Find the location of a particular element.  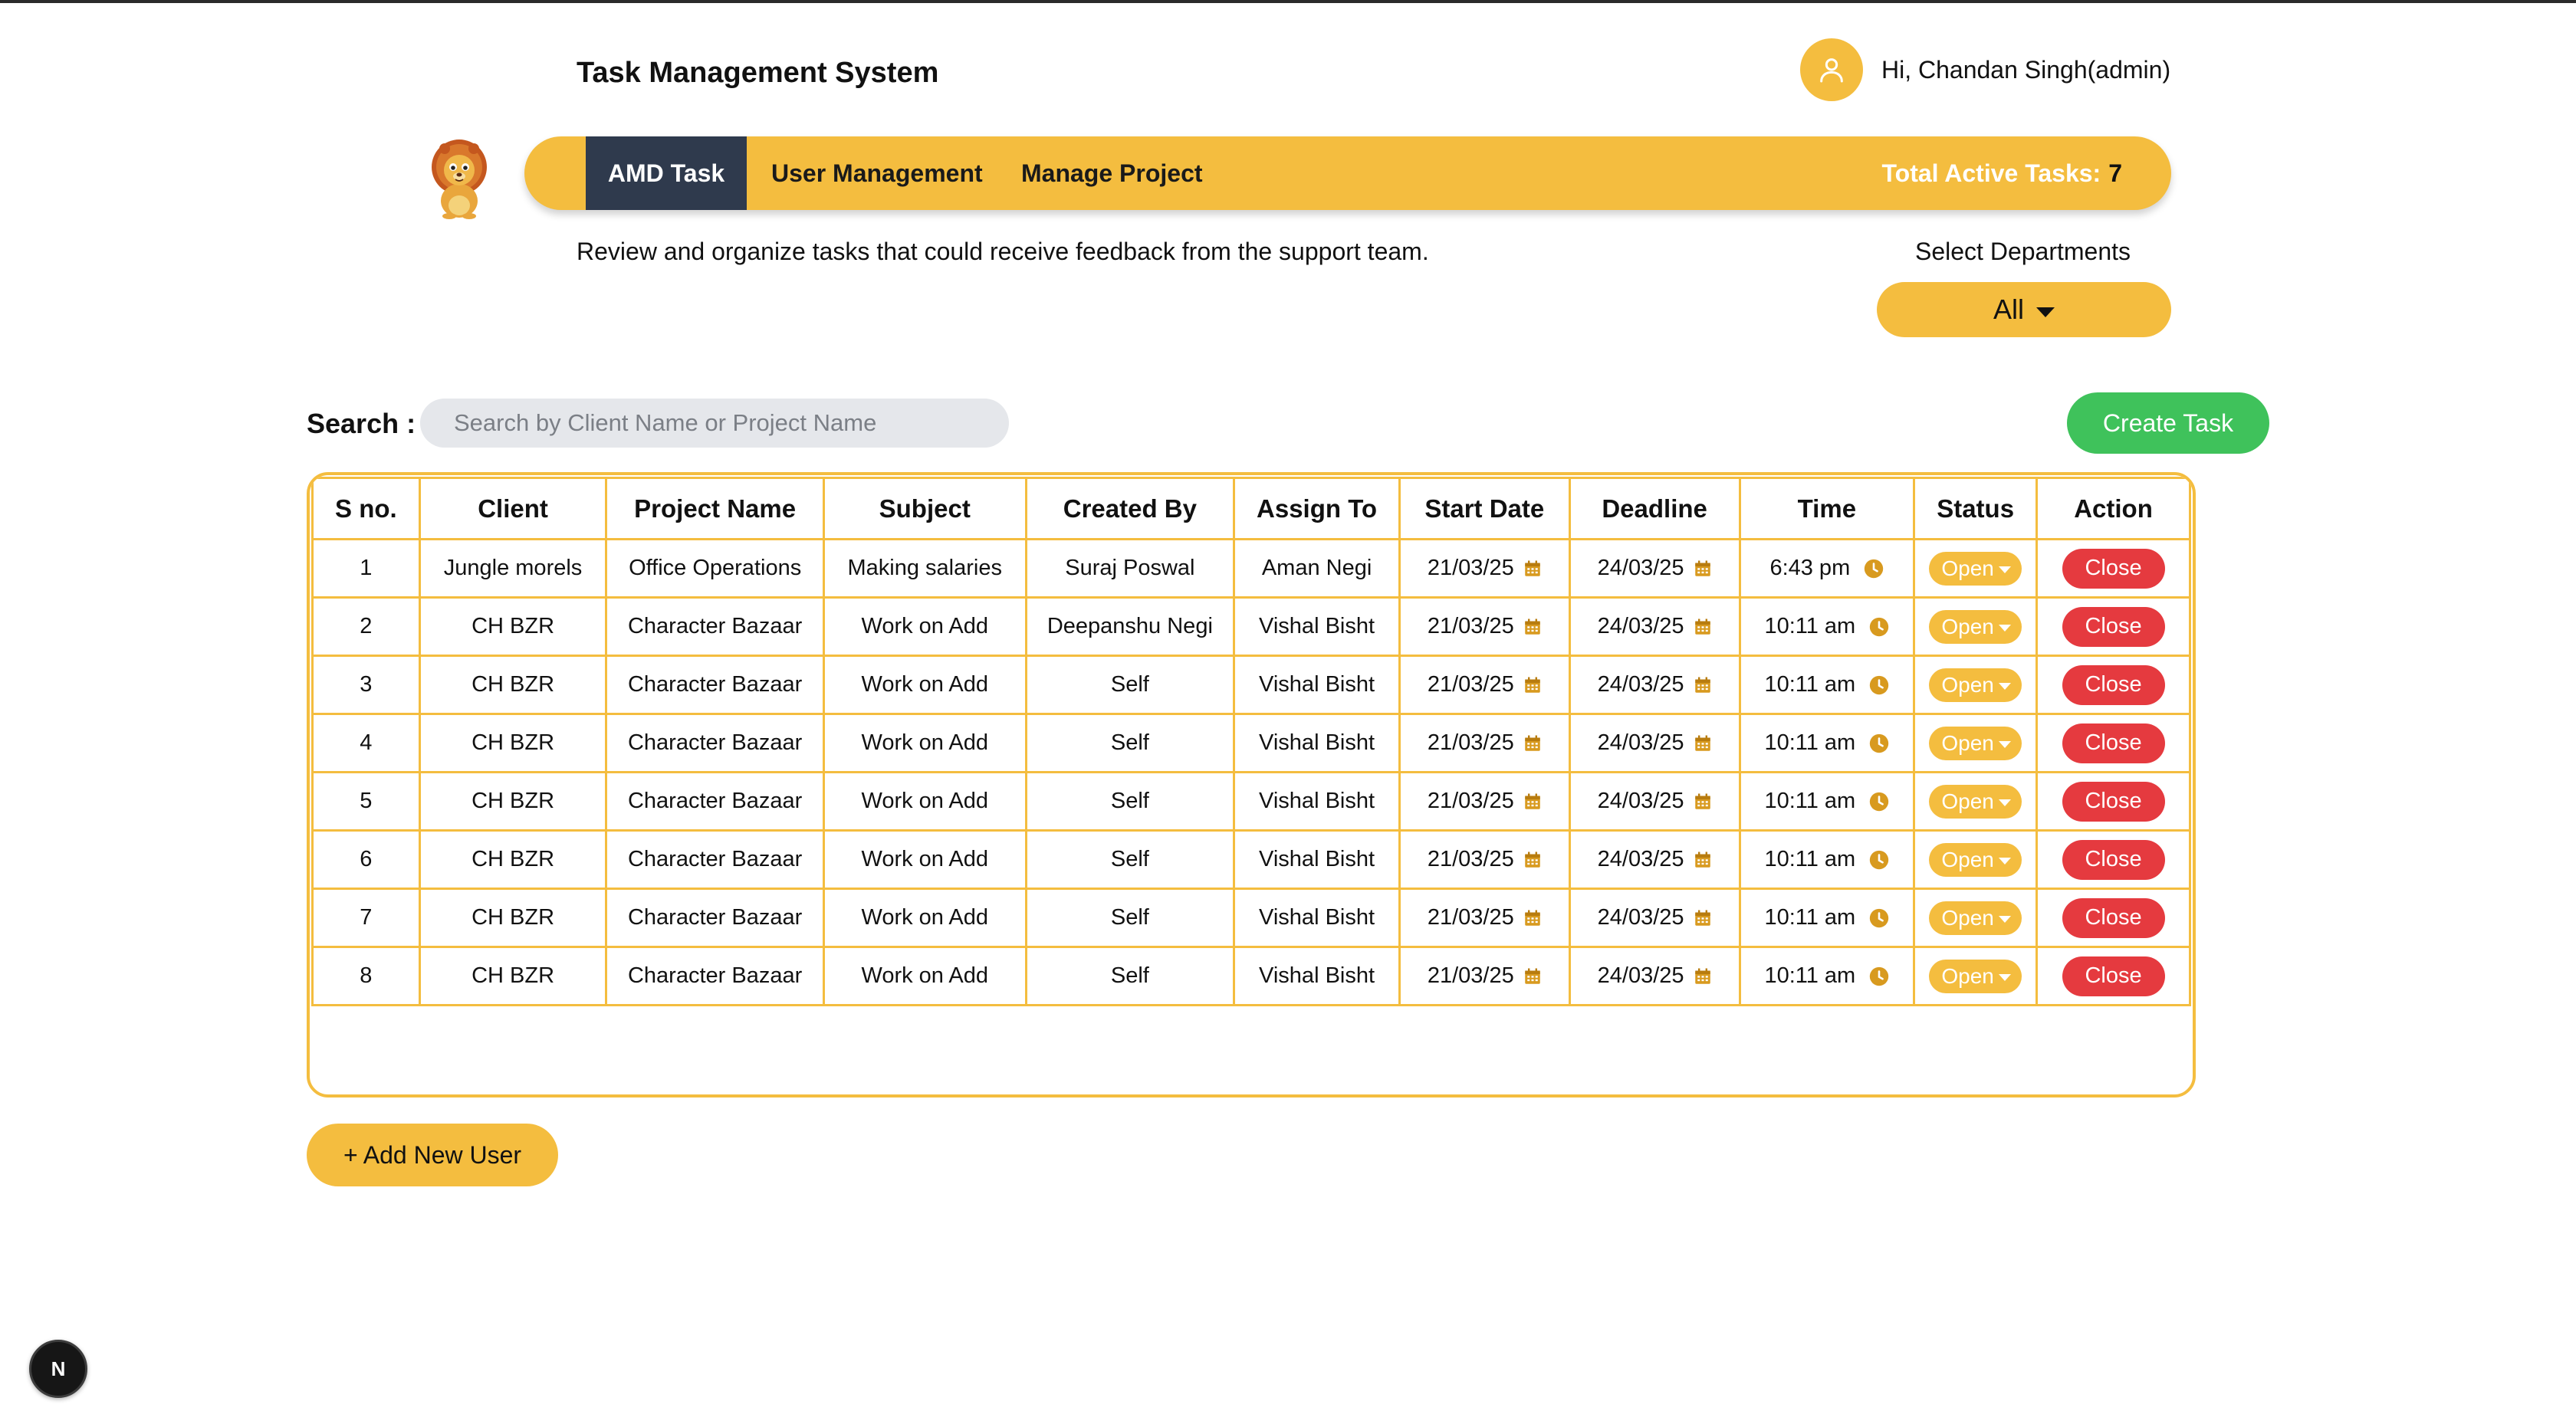

nextjs-n-icon: N is located at coordinates (58, 1368).